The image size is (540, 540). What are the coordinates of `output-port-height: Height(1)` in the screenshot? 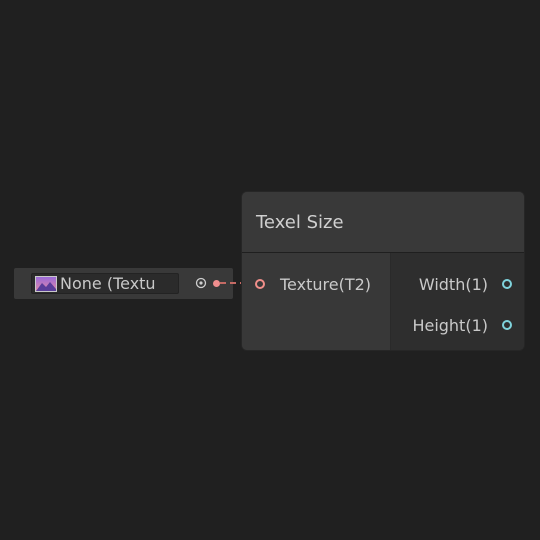 It's located at (462, 325).